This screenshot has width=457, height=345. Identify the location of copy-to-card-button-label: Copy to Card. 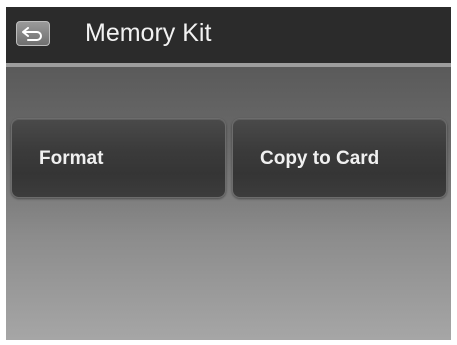
(320, 158).